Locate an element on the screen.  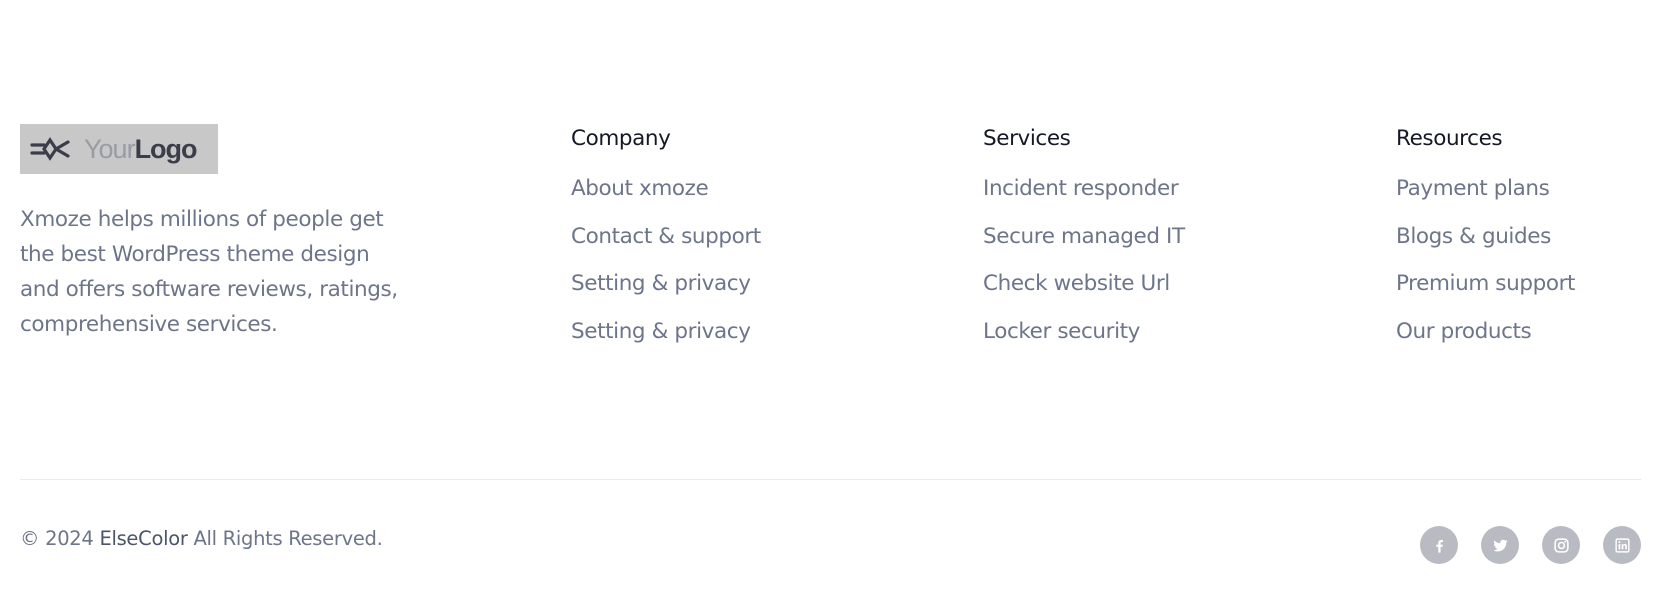
footer-link-check-url: Check website Url is located at coordinates (1084, 284).